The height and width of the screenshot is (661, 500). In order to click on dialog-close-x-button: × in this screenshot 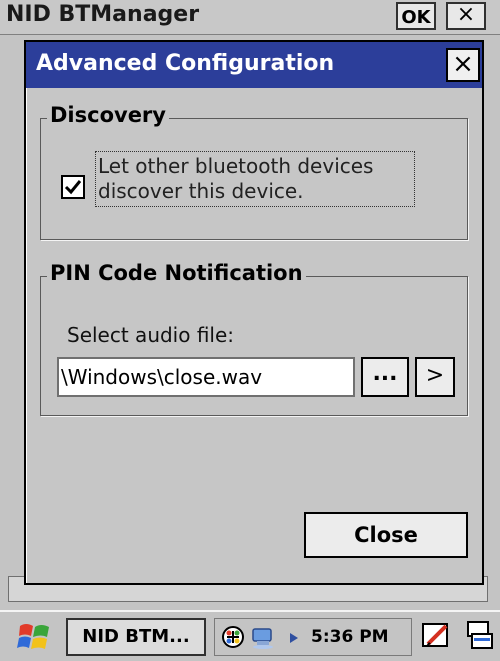, I will do `click(463, 65)`.